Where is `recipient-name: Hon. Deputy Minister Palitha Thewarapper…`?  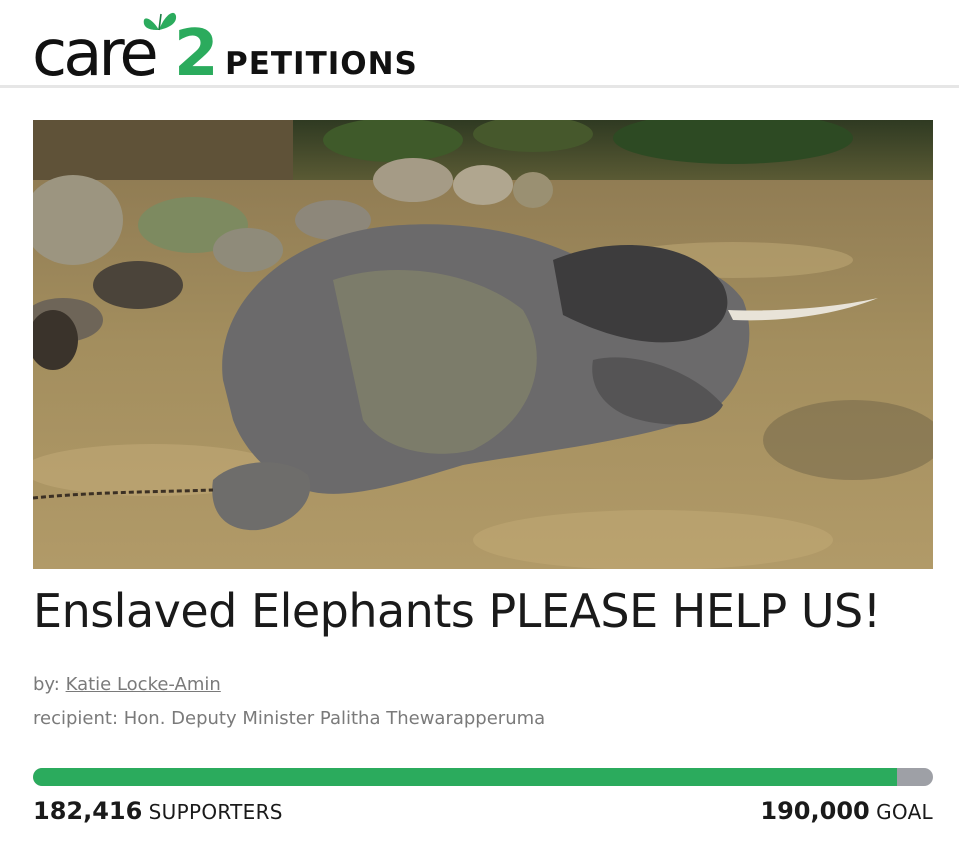
recipient-name: Hon. Deputy Minister Palitha Thewarapper… is located at coordinates (334, 718).